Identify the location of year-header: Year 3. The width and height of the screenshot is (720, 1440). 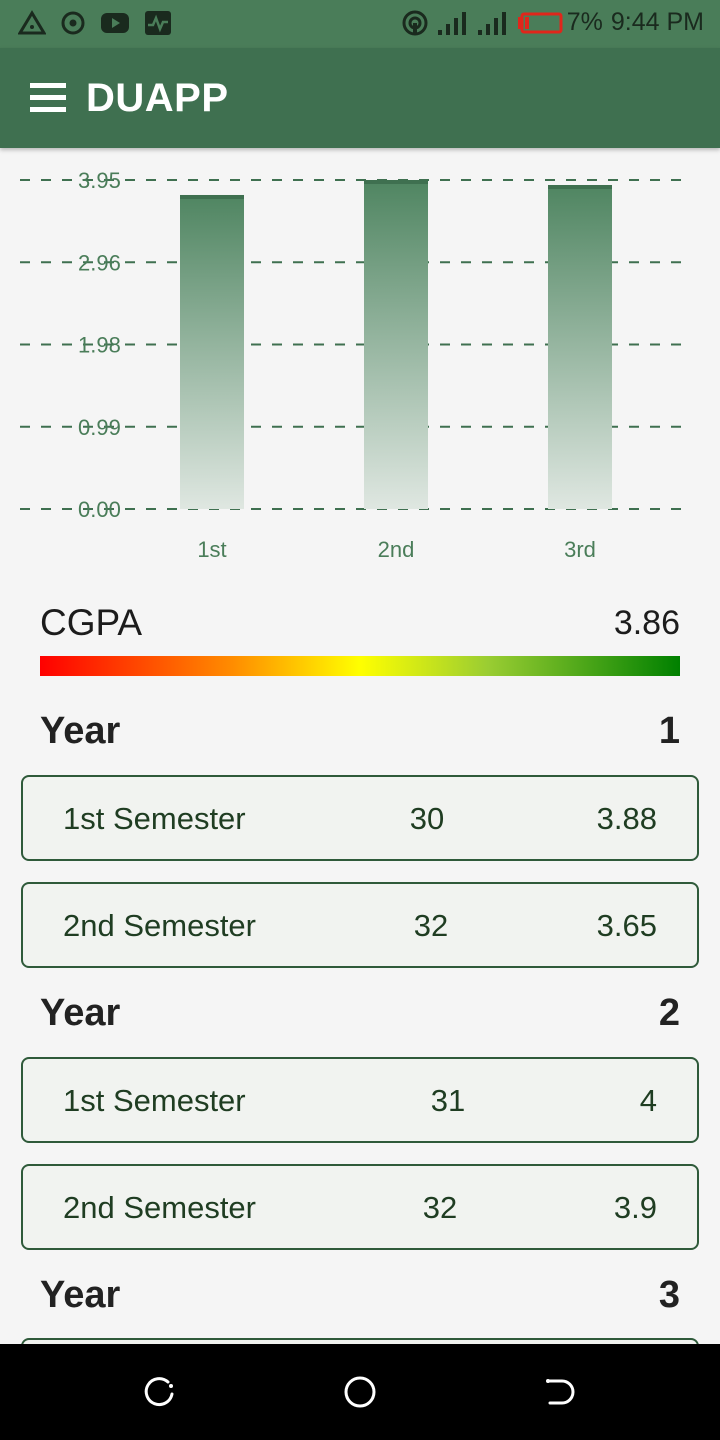
(360, 1299).